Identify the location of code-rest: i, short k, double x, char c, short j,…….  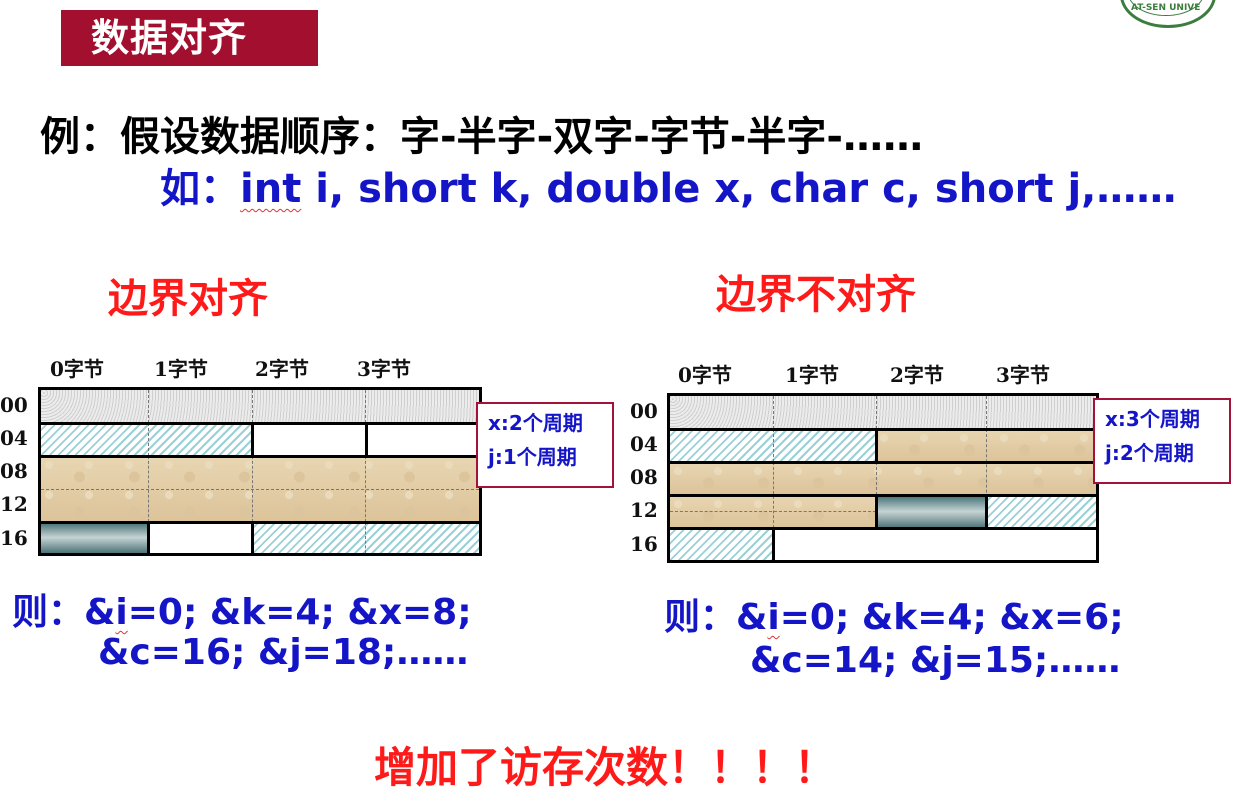
(739, 189).